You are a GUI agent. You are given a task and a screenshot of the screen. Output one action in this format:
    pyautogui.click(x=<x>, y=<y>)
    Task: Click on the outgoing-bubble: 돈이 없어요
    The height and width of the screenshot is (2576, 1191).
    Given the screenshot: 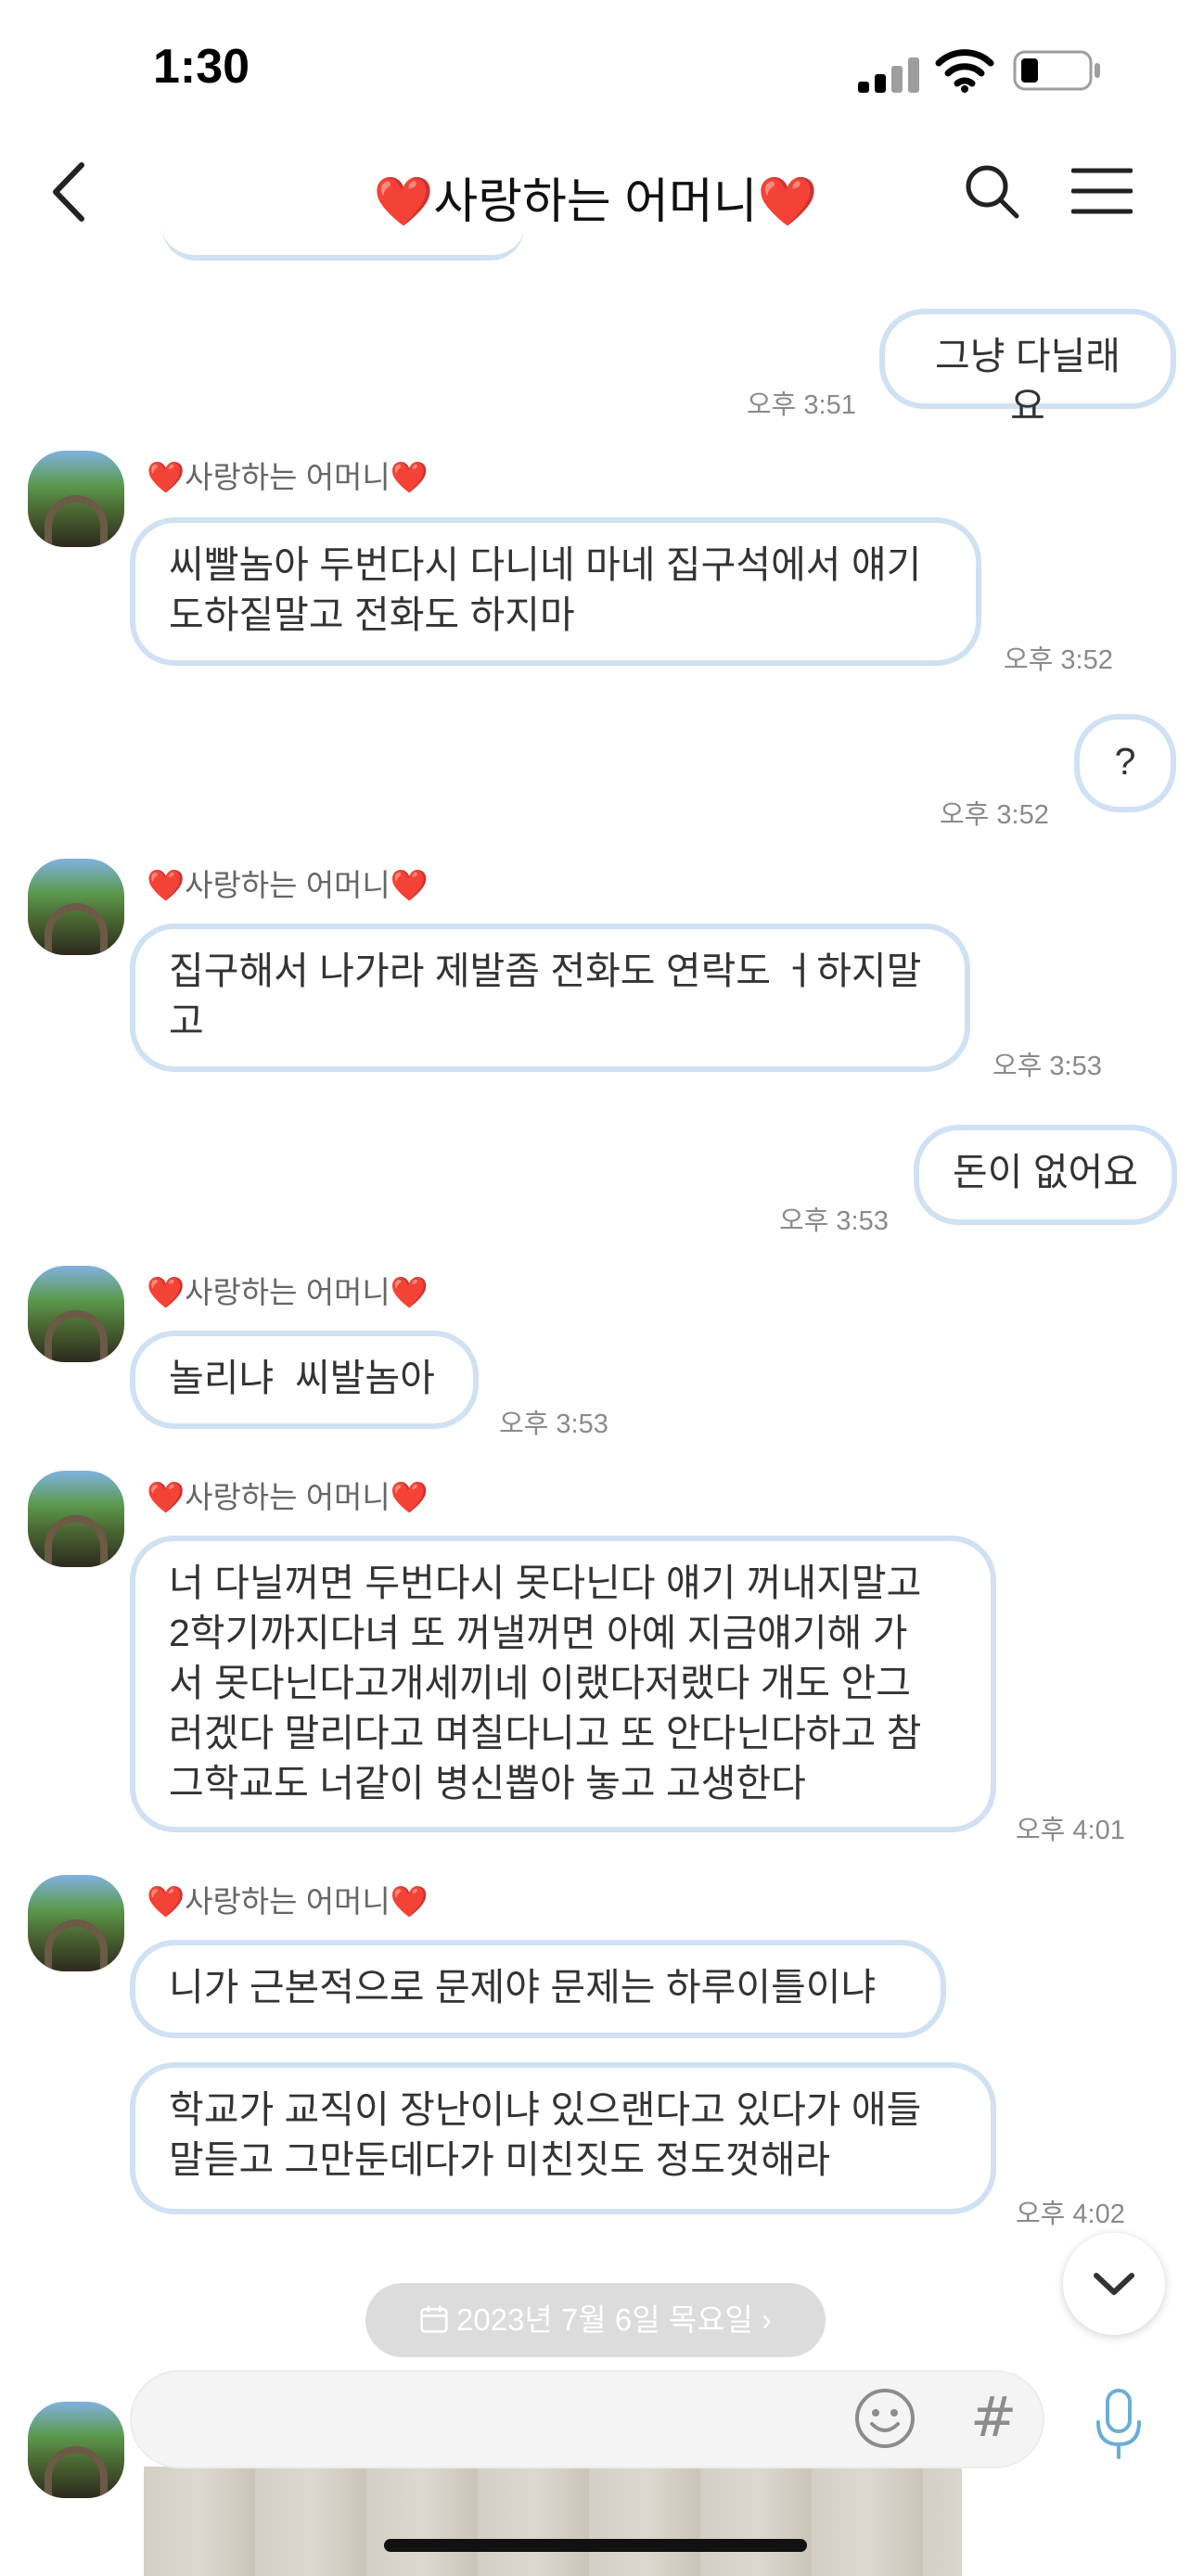 What is the action you would take?
    pyautogui.click(x=1045, y=1175)
    